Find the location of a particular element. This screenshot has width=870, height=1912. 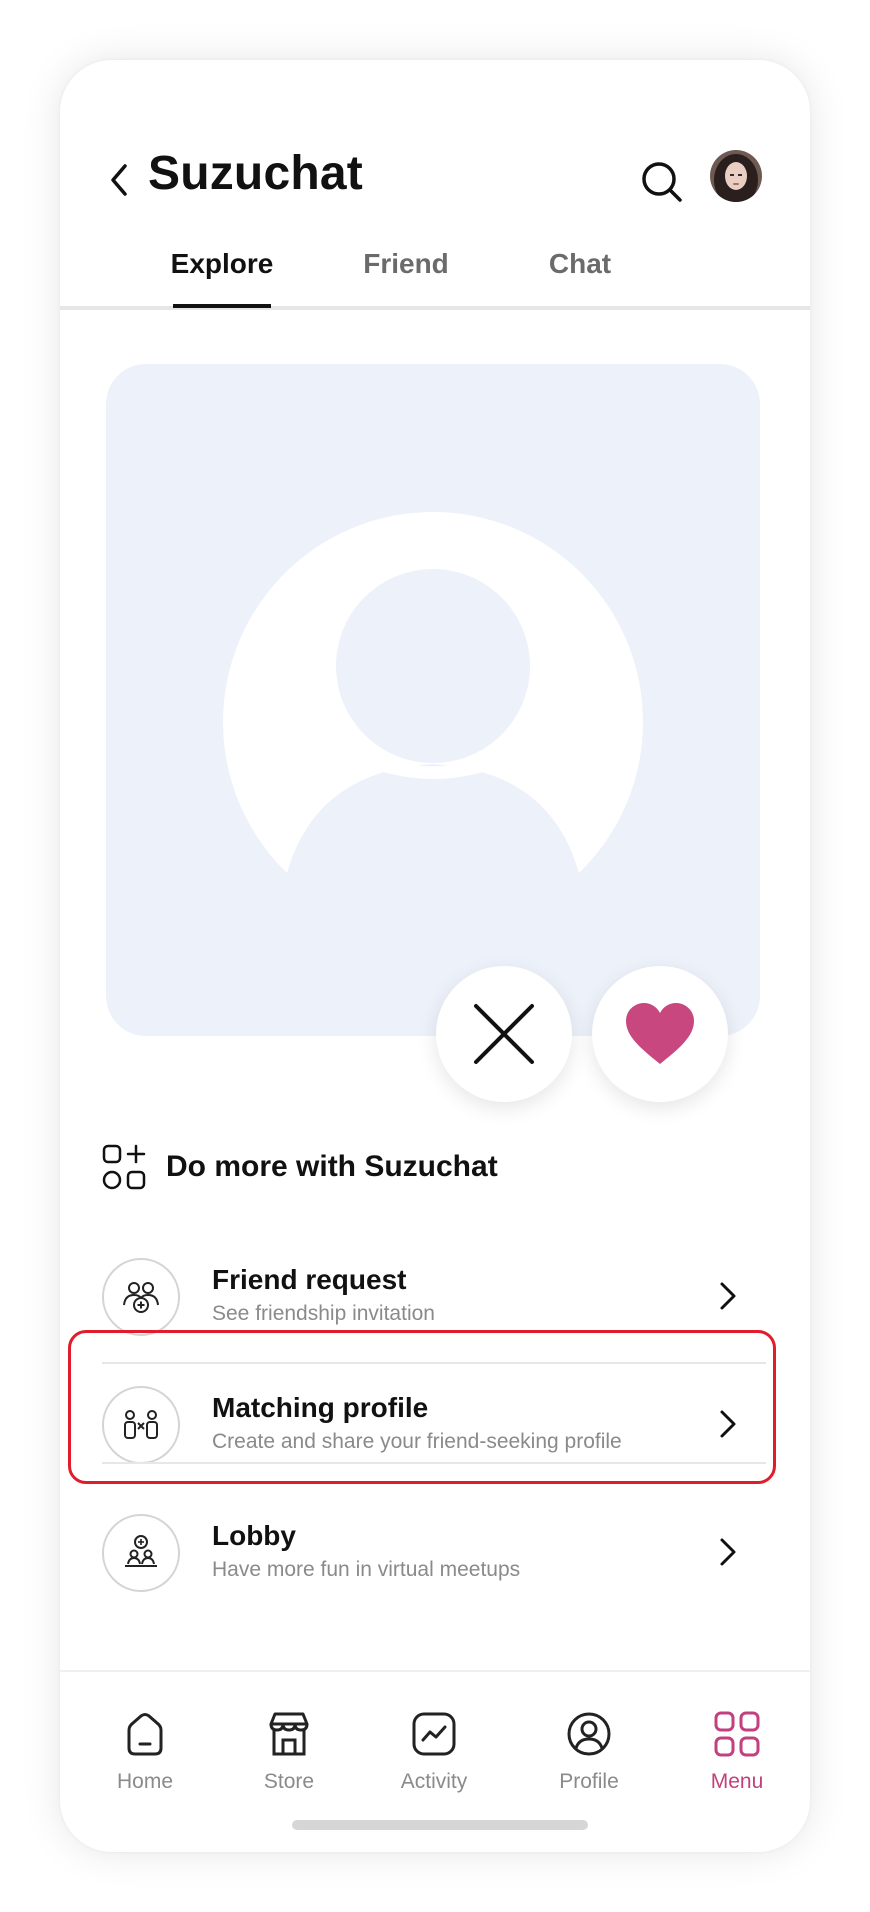

nav-label: Home is located at coordinates (145, 1781).